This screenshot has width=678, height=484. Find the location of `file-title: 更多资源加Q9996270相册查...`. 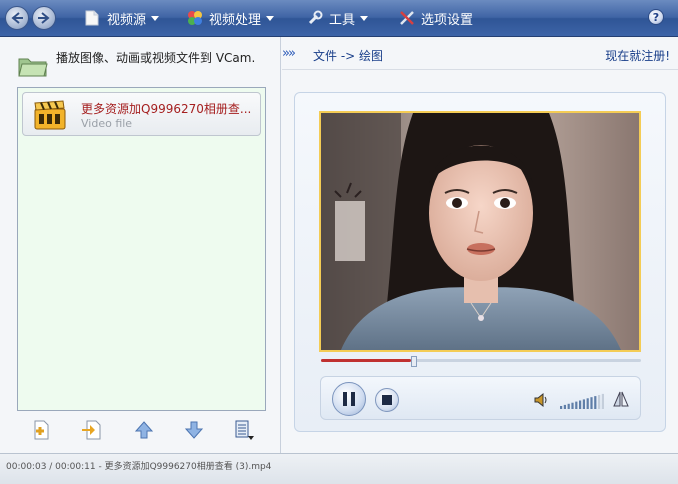

file-title: 更多资源加Q9996270相册查... is located at coordinates (166, 109).